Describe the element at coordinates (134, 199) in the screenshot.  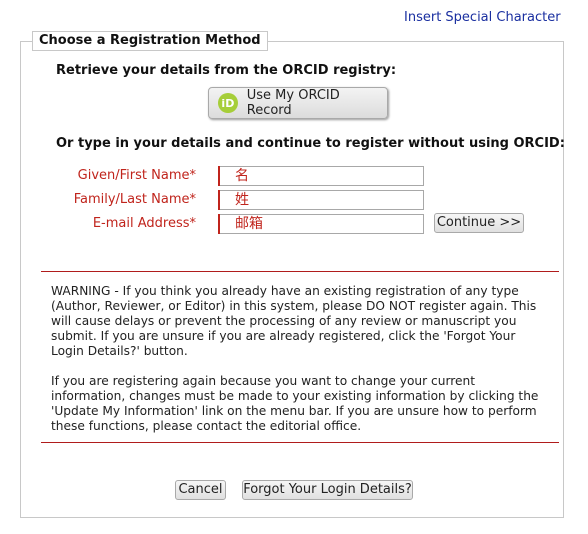
I see `family-name-label: Family/Last Name*` at that location.